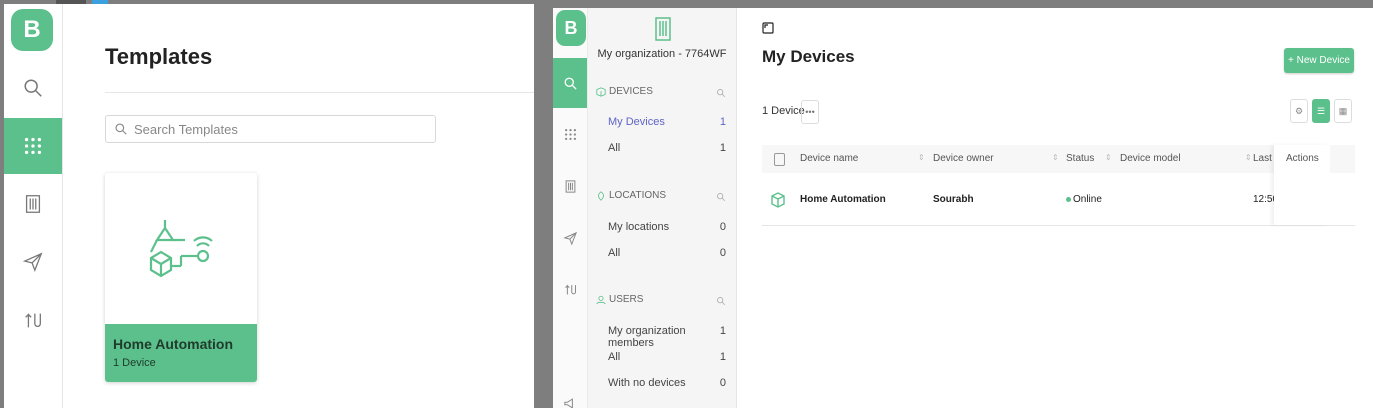 The image size is (1373, 408). What do you see at coordinates (667, 148) in the screenshot?
I see `org-item-all-devices: All 1` at bounding box center [667, 148].